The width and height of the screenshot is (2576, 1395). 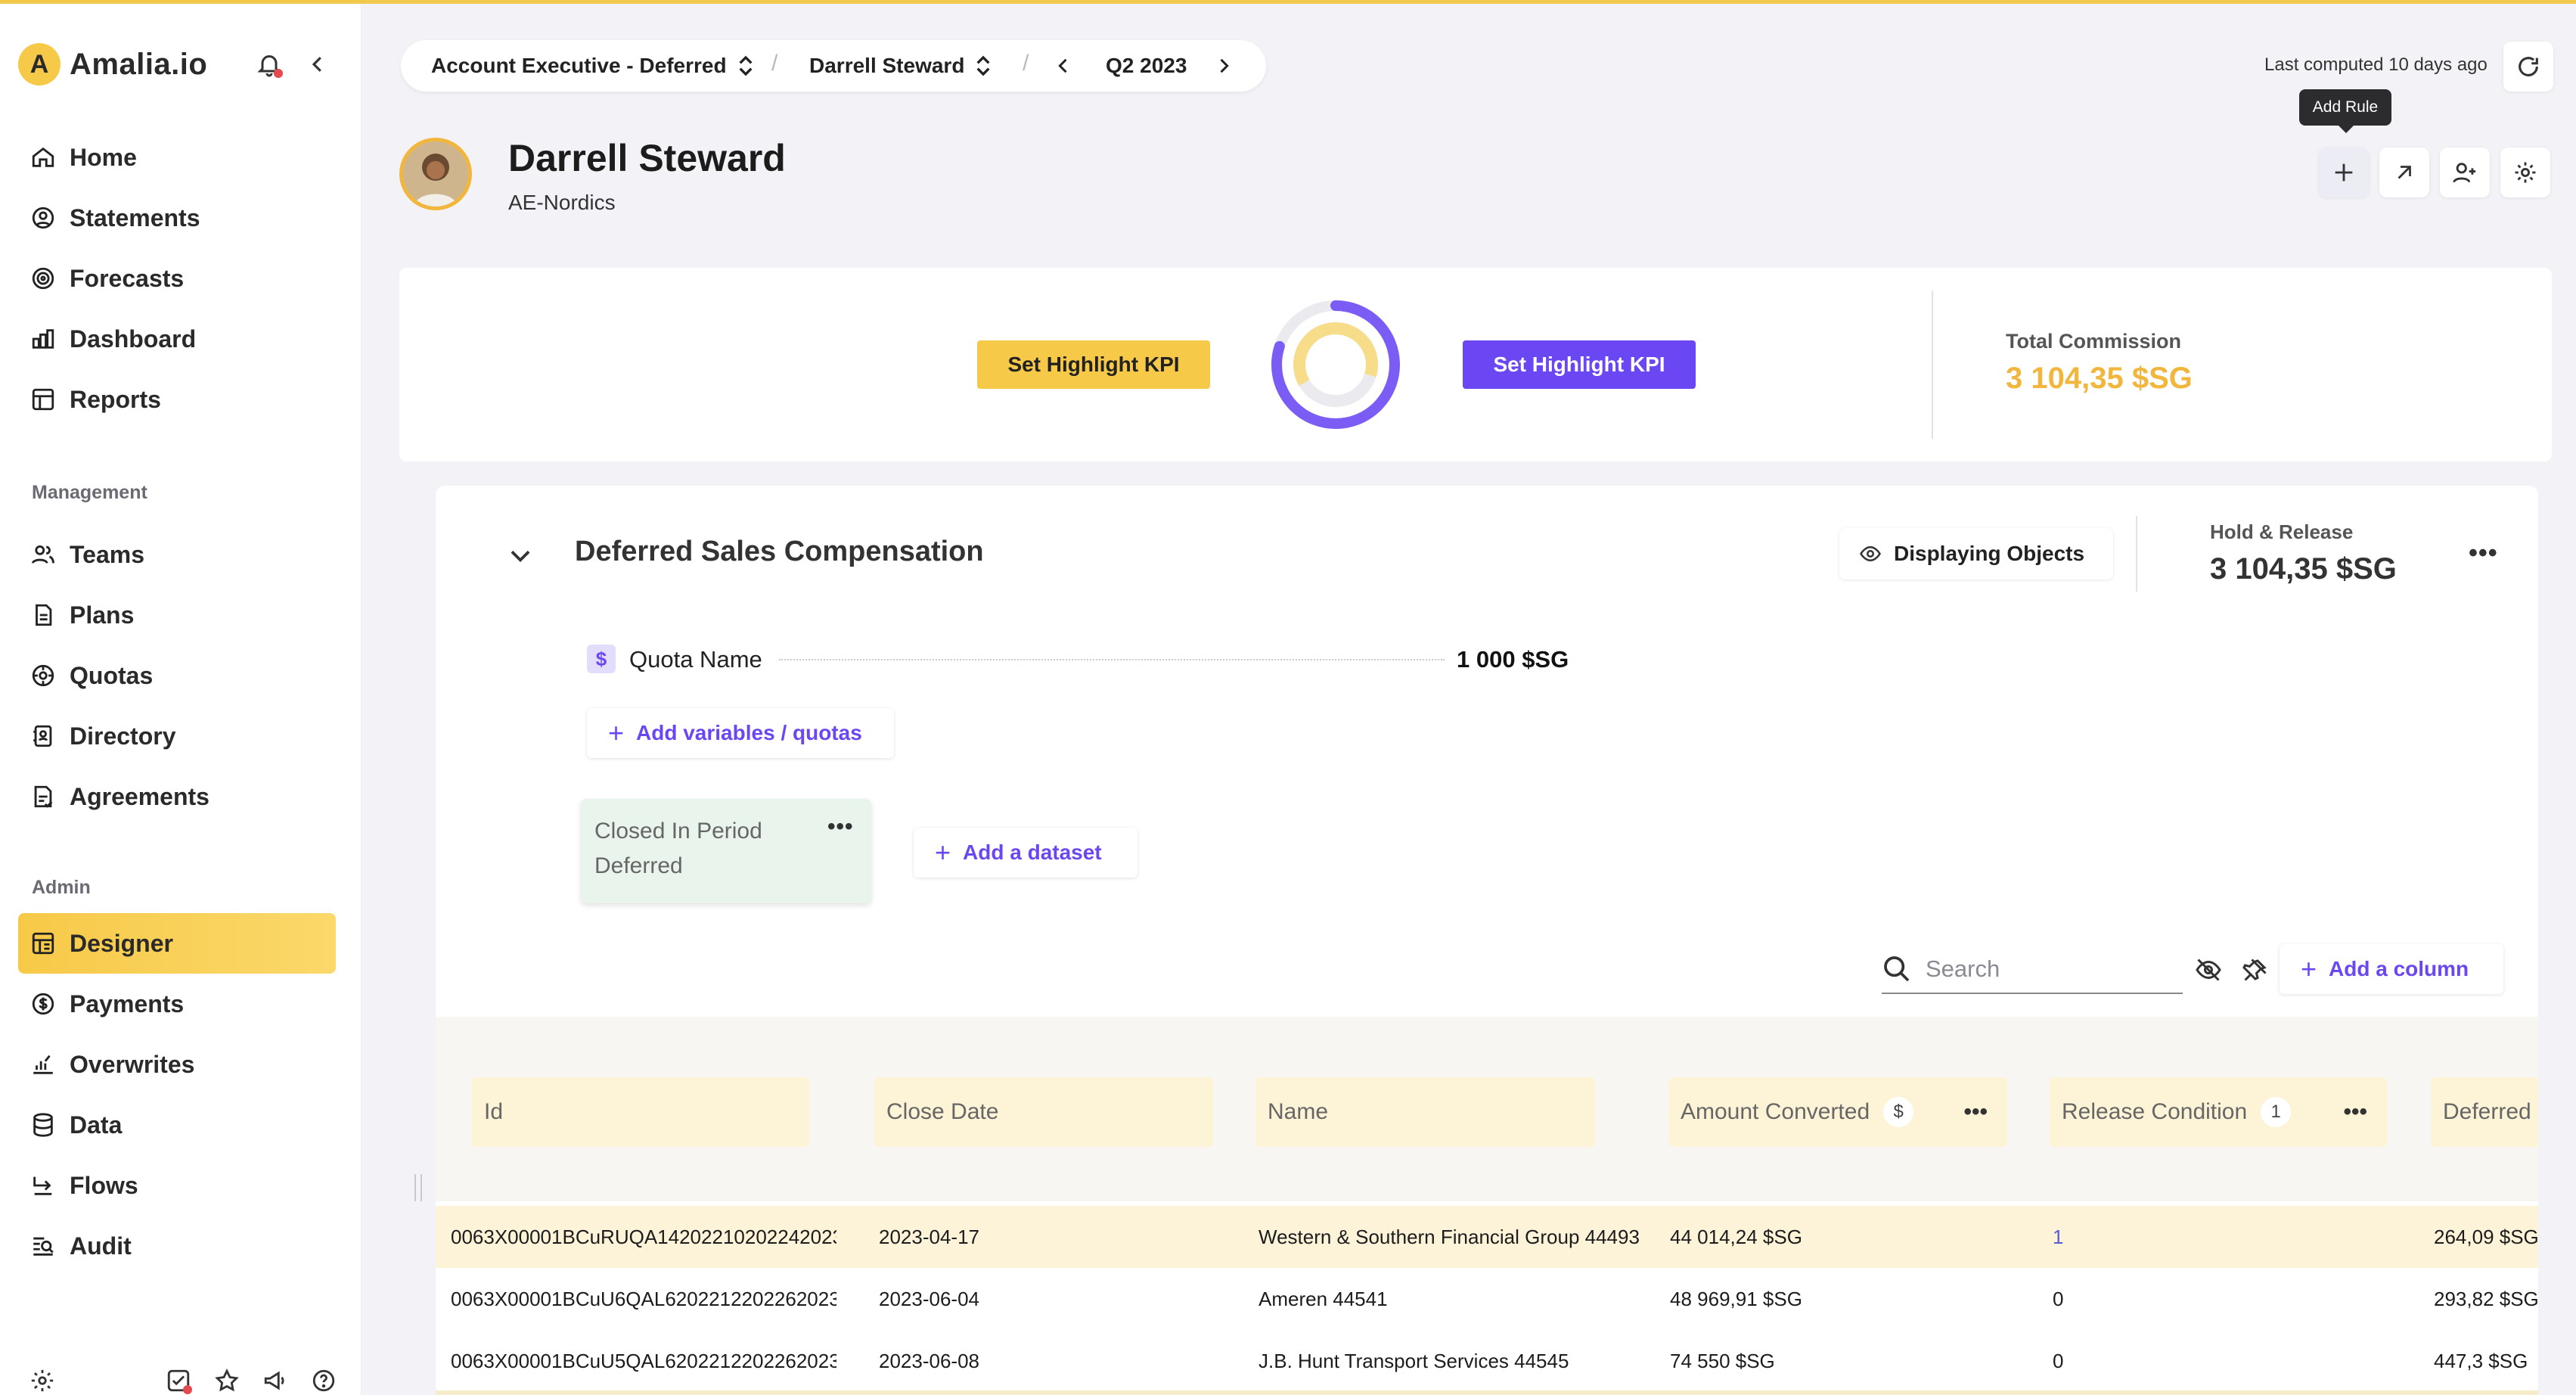 I want to click on sidebar-item-forecasts: Forecasts, so click(x=177, y=278).